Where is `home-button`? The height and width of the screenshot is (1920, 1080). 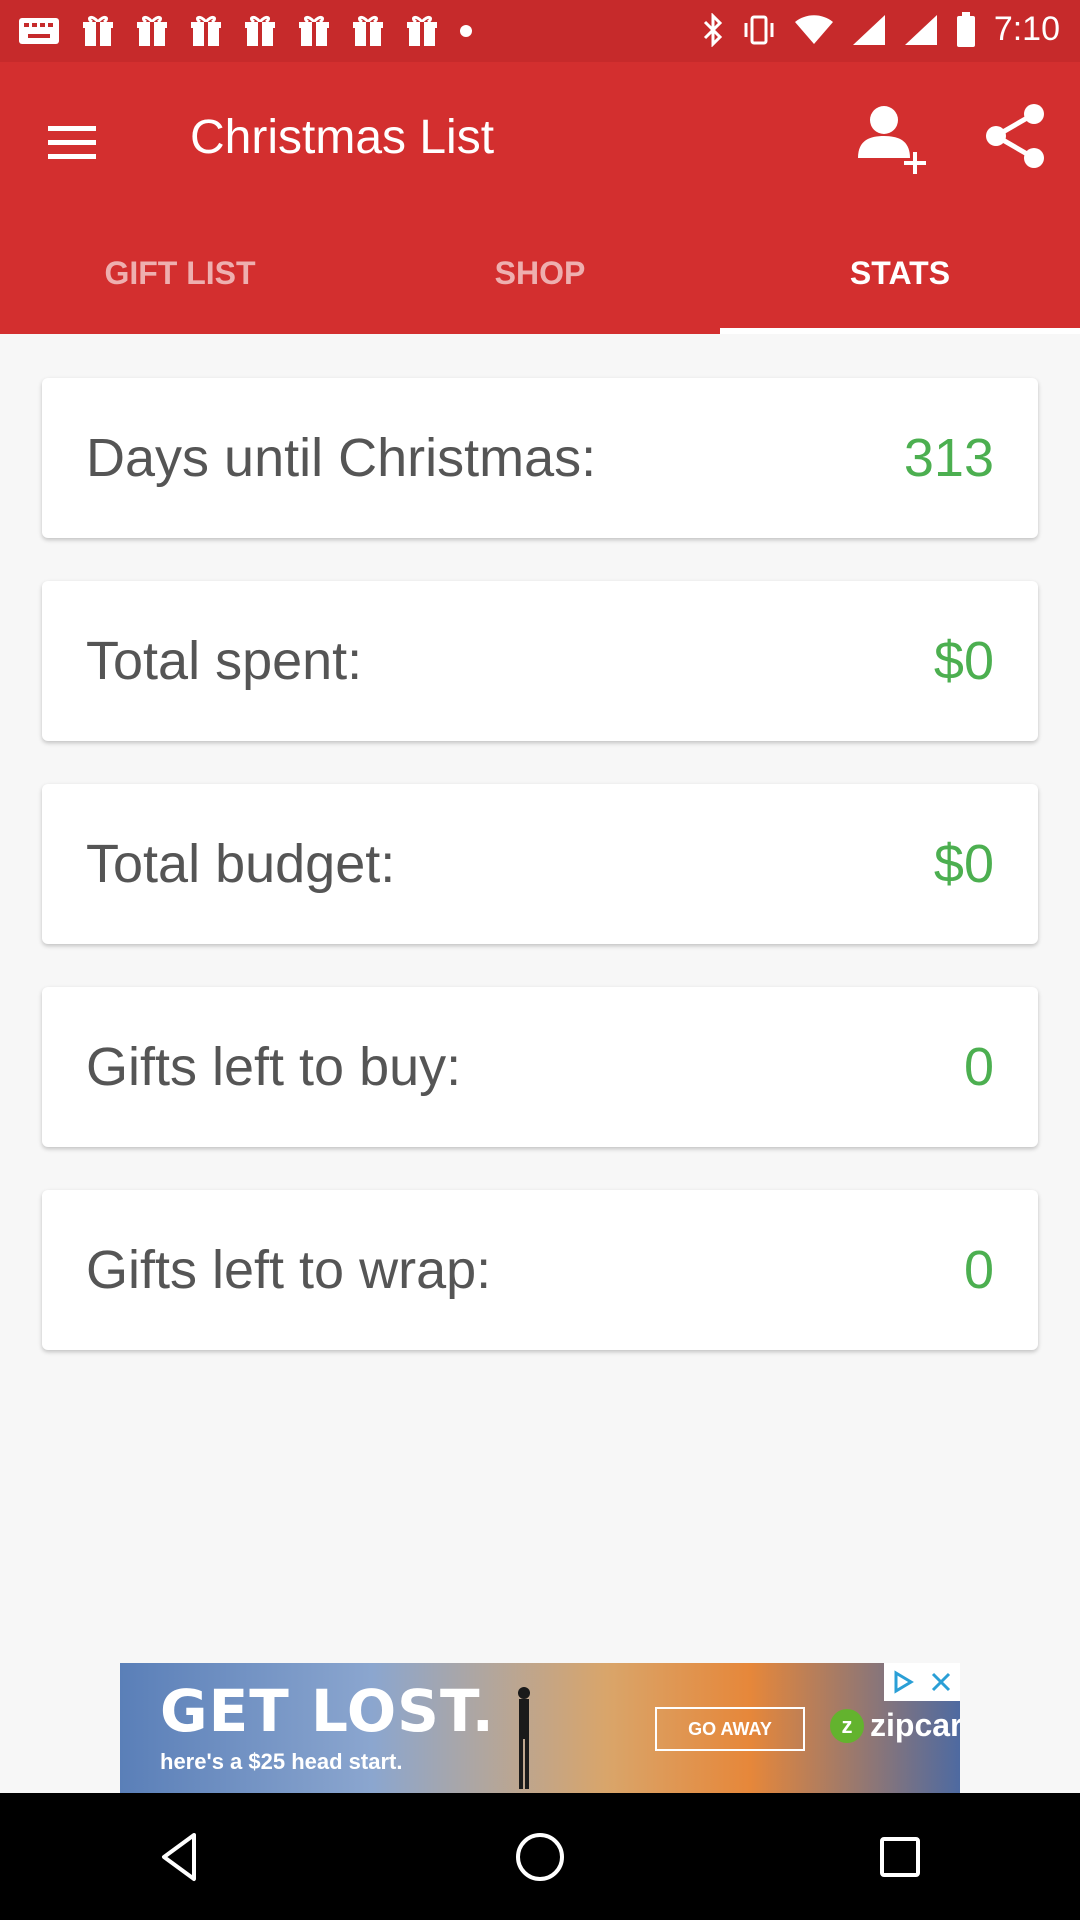 home-button is located at coordinates (540, 1857).